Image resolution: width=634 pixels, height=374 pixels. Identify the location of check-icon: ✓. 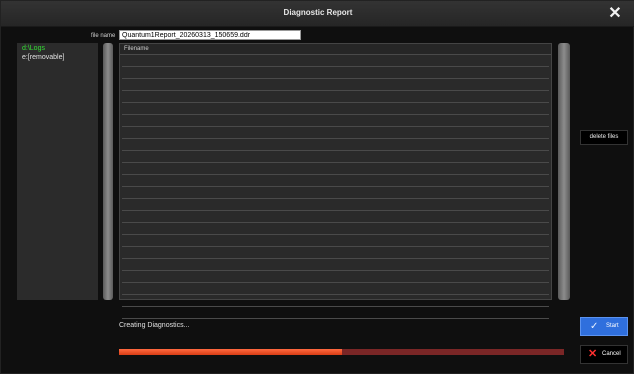
(594, 326).